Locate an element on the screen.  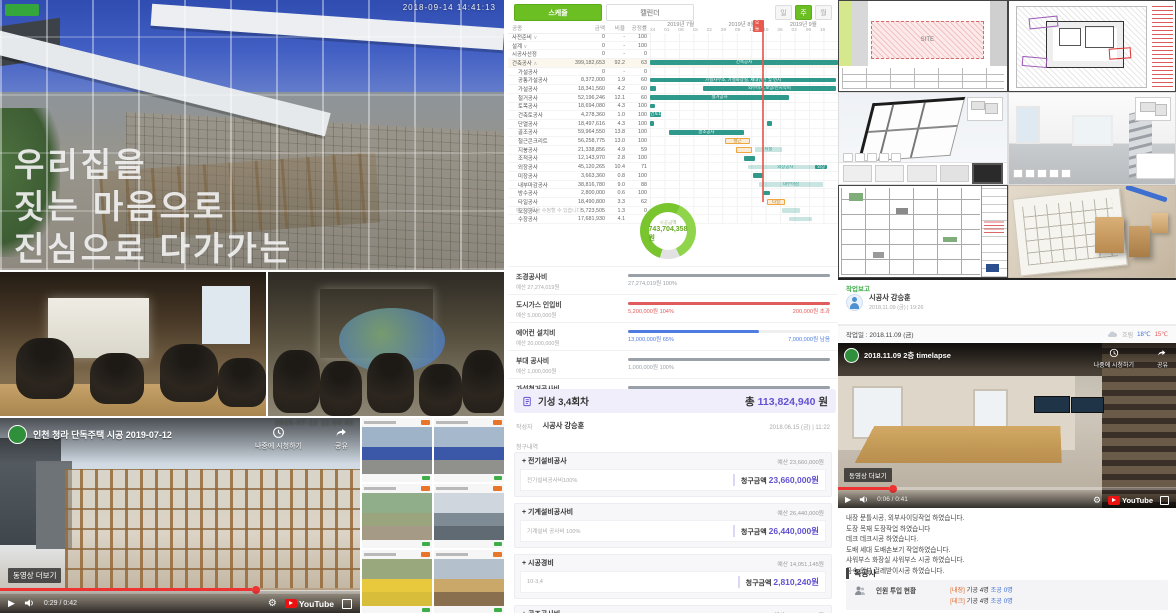
gantt-row: 외장공사 45,120,265 10.4 71 외장공사 외장 is located at coordinates (673, 167).